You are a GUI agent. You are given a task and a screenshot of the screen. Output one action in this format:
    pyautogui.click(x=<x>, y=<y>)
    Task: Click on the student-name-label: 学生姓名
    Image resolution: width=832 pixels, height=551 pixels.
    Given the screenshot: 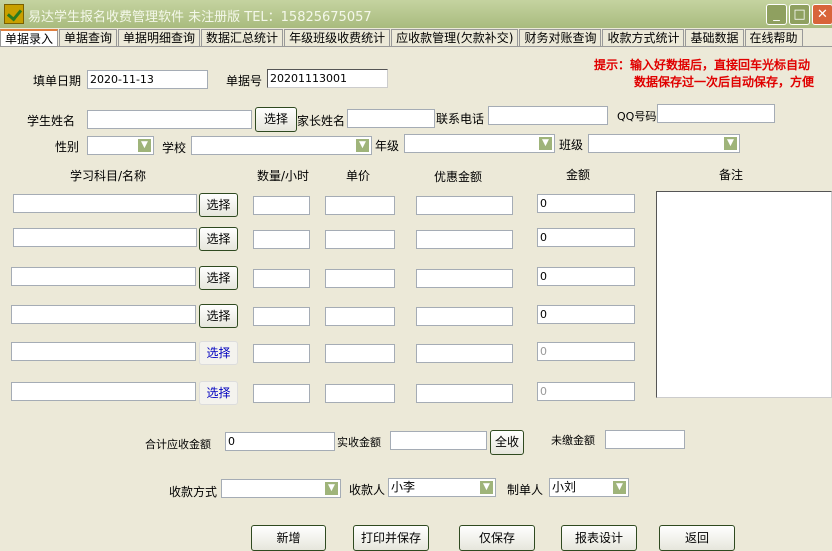 What is the action you would take?
    pyautogui.click(x=51, y=121)
    